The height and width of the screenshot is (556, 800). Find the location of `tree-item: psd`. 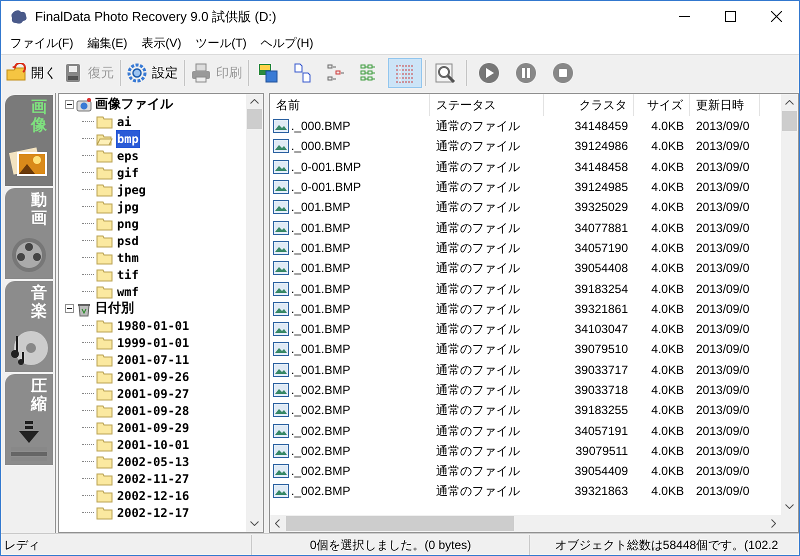

tree-item: psd is located at coordinates (128, 241).